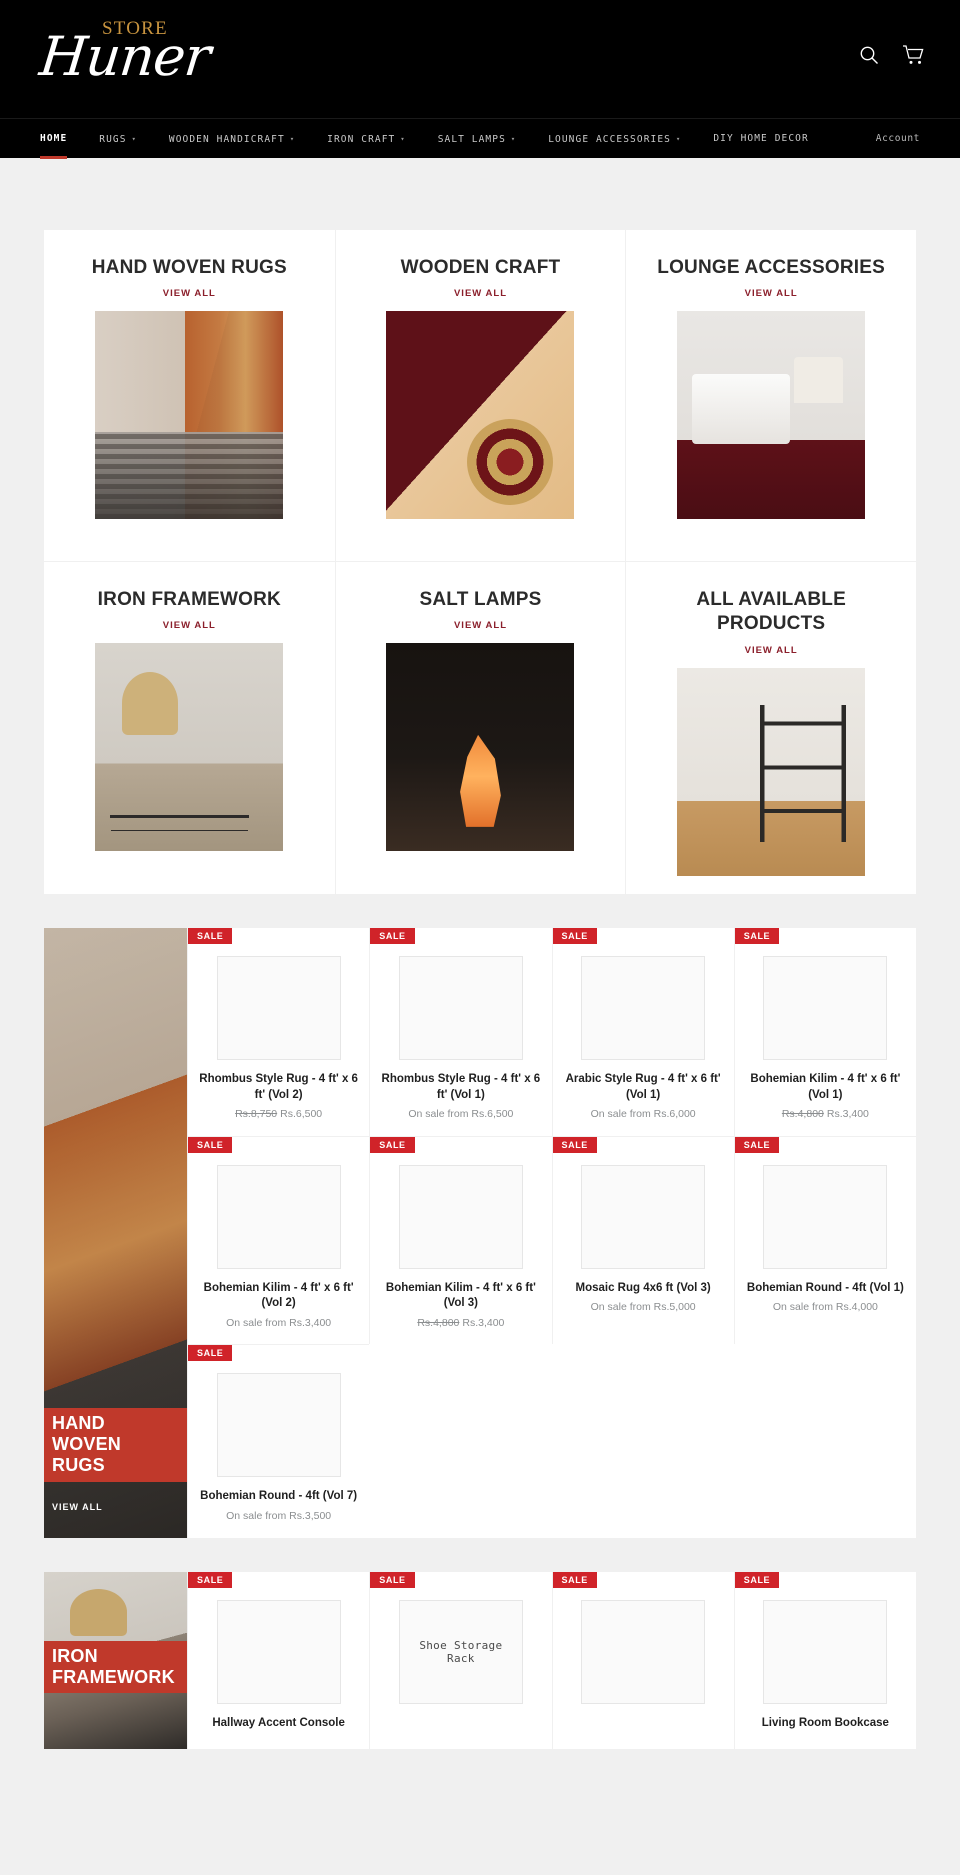 This screenshot has width=960, height=1875. I want to click on product-price-current: On sale from Rs.4,000, so click(825, 1307).